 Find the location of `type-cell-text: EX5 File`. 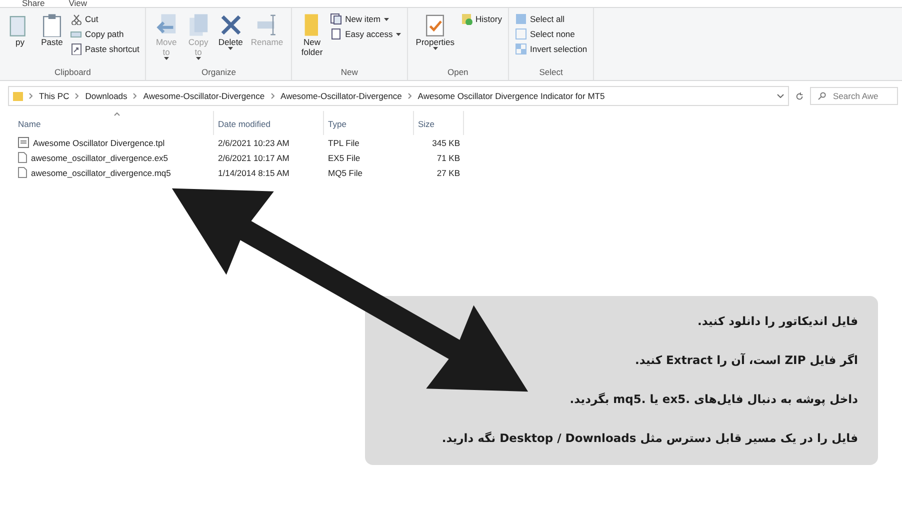

type-cell-text: EX5 File is located at coordinates (344, 158).